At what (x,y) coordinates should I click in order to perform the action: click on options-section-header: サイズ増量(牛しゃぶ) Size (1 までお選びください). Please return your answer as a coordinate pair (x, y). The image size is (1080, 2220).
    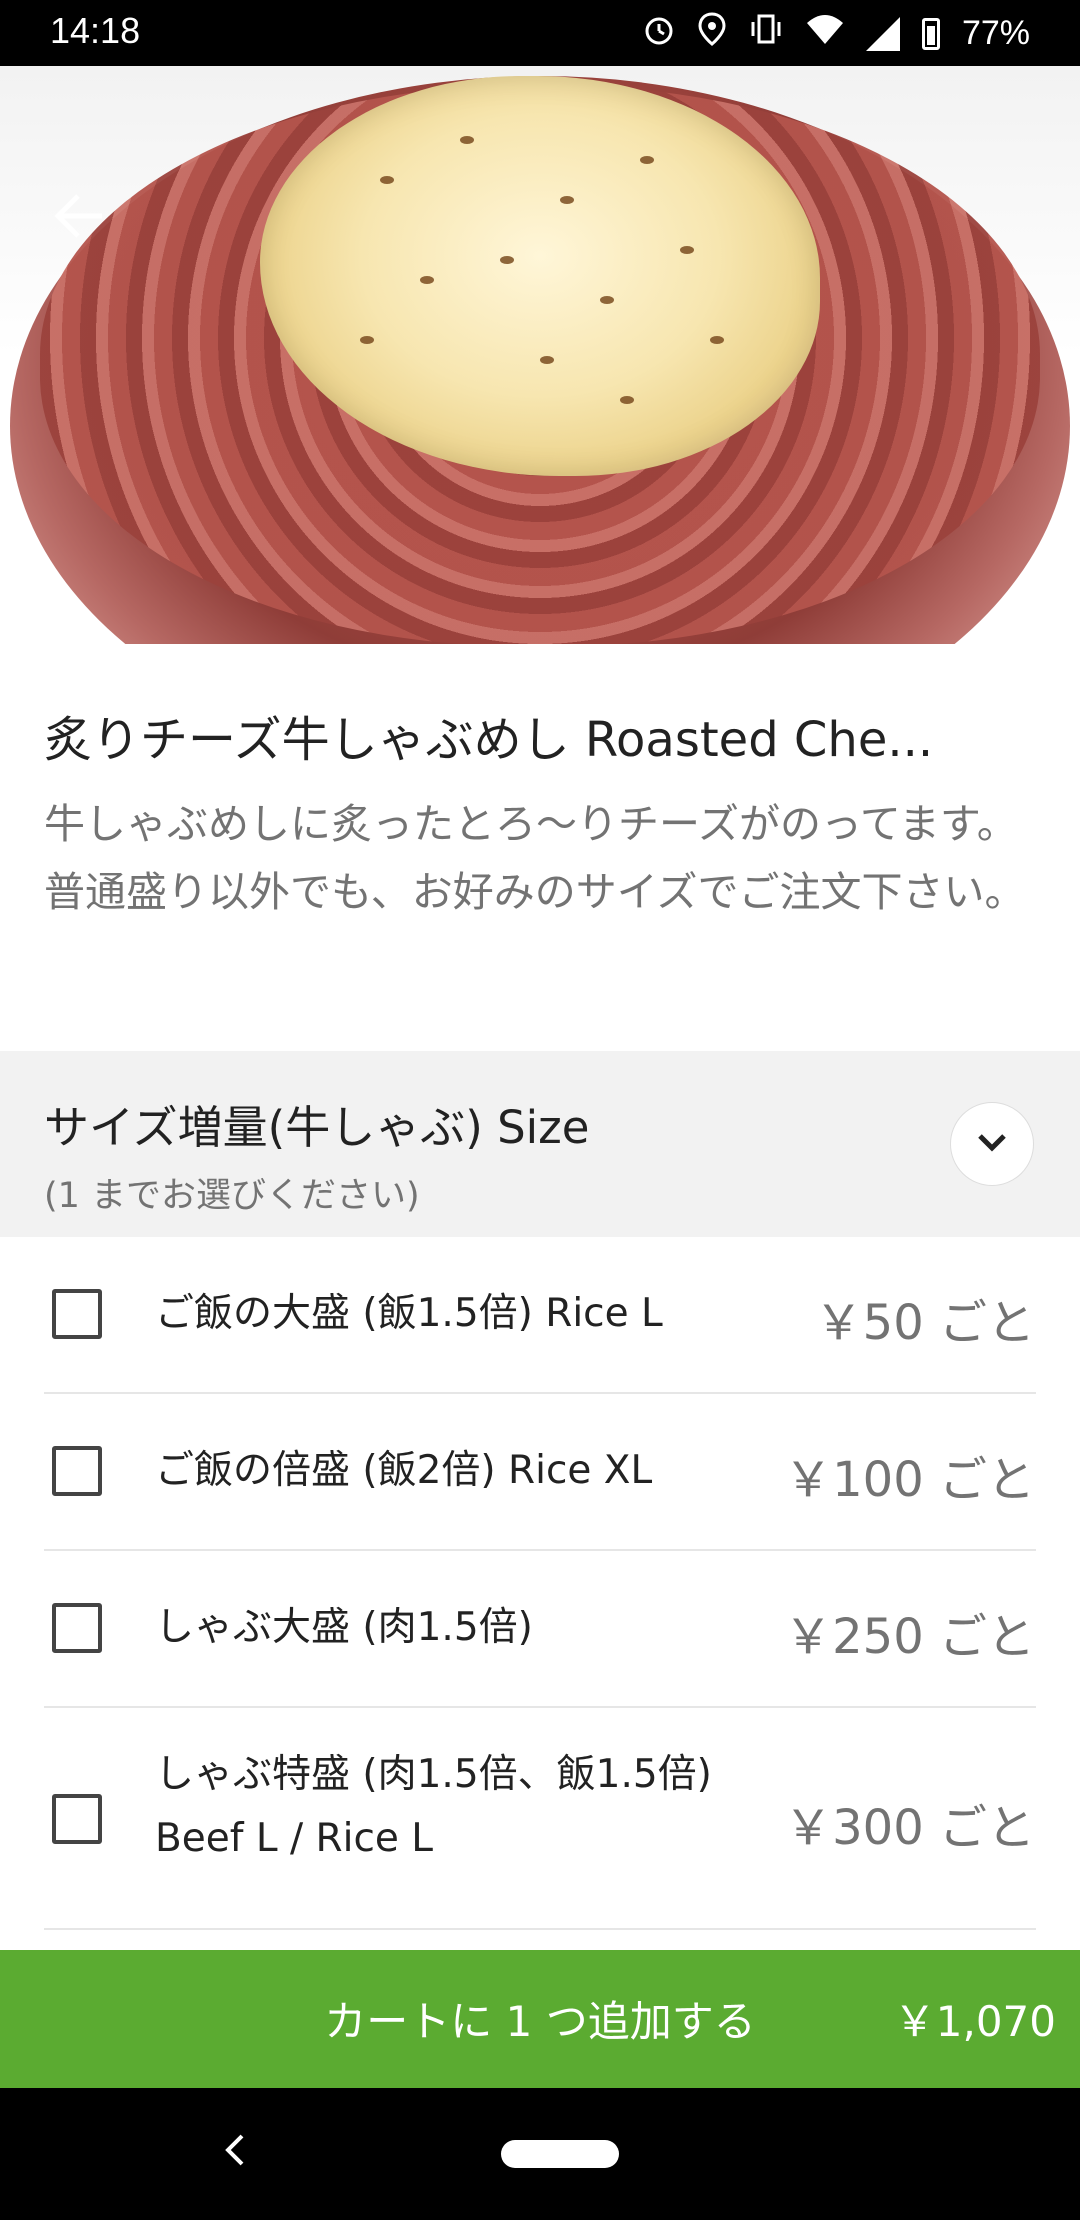
    Looking at the image, I should click on (540, 1144).